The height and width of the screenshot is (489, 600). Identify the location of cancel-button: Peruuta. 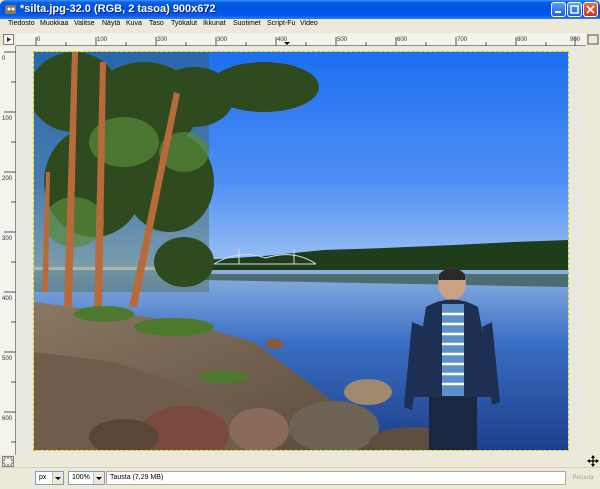
(583, 478).